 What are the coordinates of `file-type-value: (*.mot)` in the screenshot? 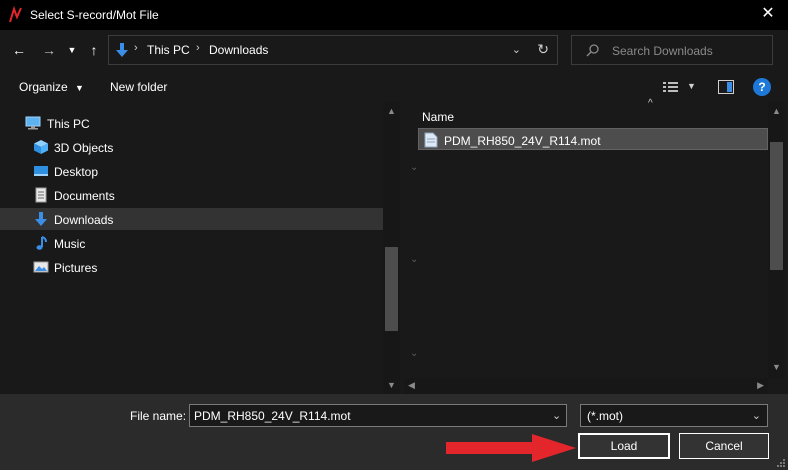 It's located at (605, 416).